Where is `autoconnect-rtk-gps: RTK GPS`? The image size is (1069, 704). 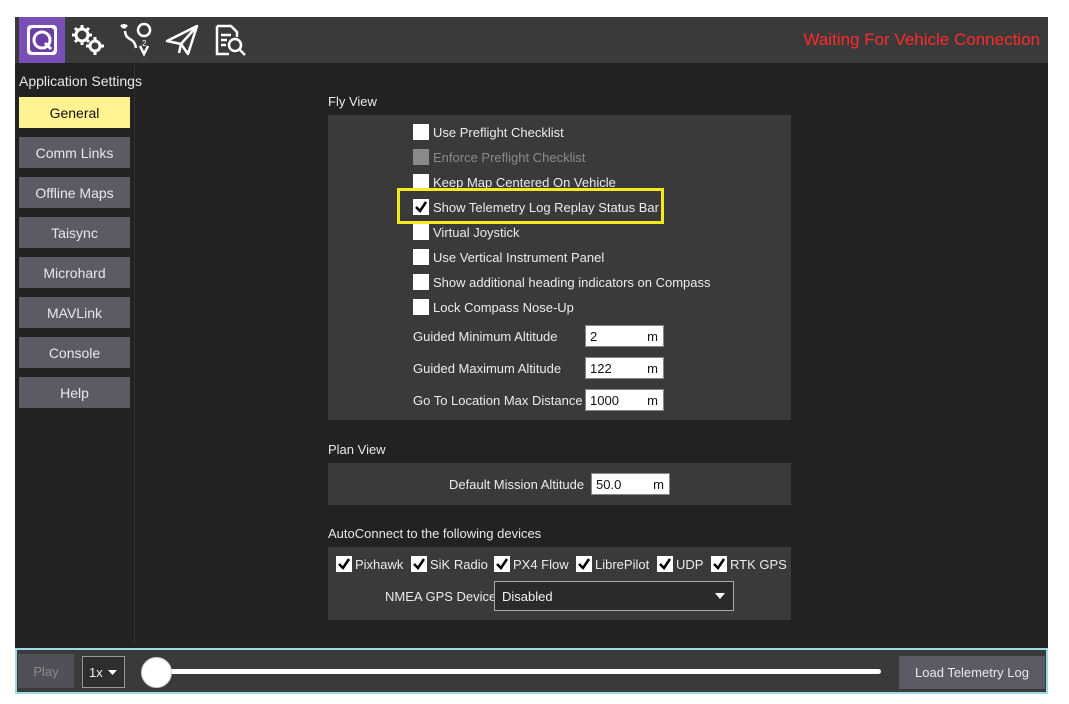 autoconnect-rtk-gps: RTK GPS is located at coordinates (749, 564).